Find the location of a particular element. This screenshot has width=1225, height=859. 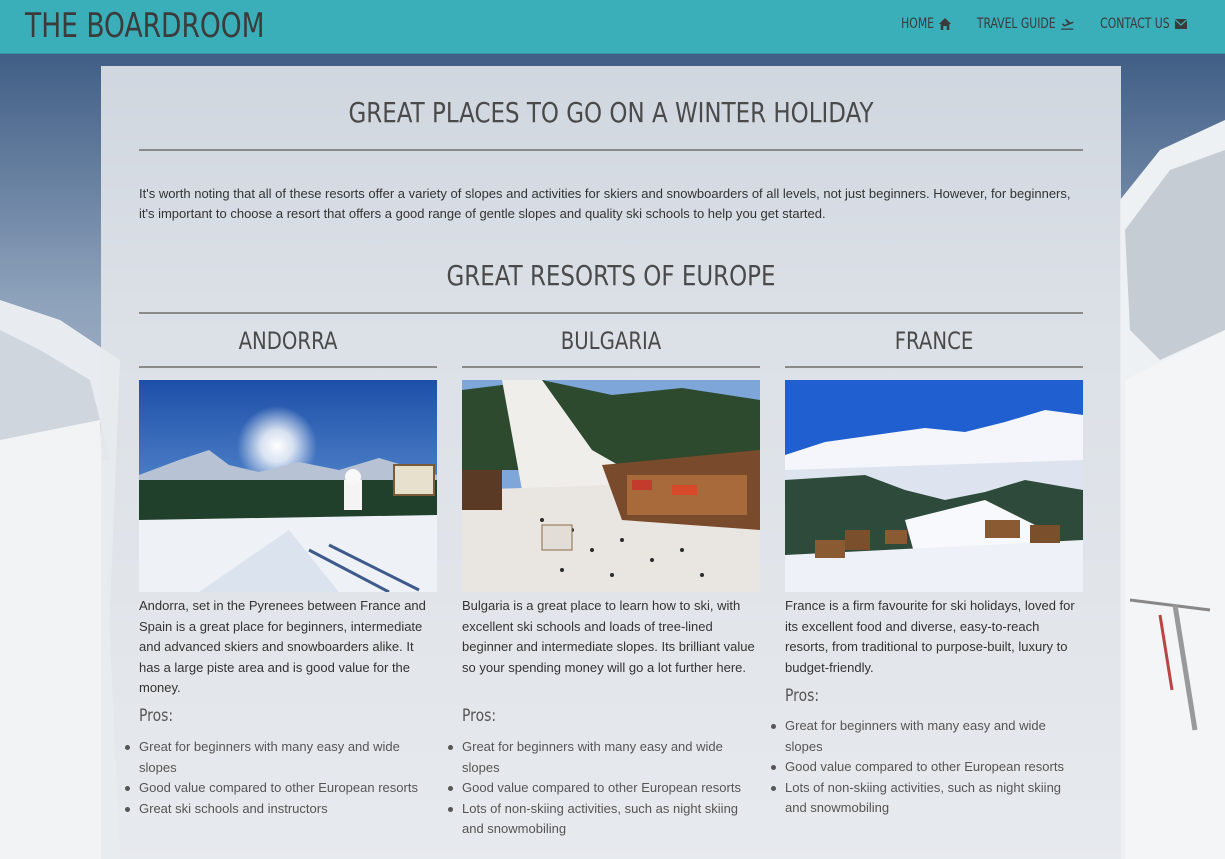

nav-home-link: HOME is located at coordinates (927, 24).